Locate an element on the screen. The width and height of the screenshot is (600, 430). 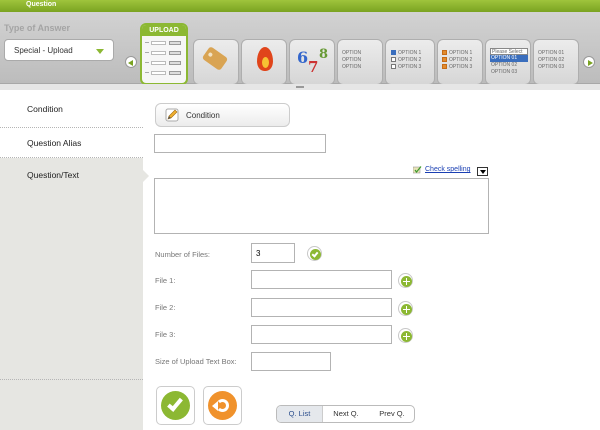
active-pointer is located at coordinates (146, 176).